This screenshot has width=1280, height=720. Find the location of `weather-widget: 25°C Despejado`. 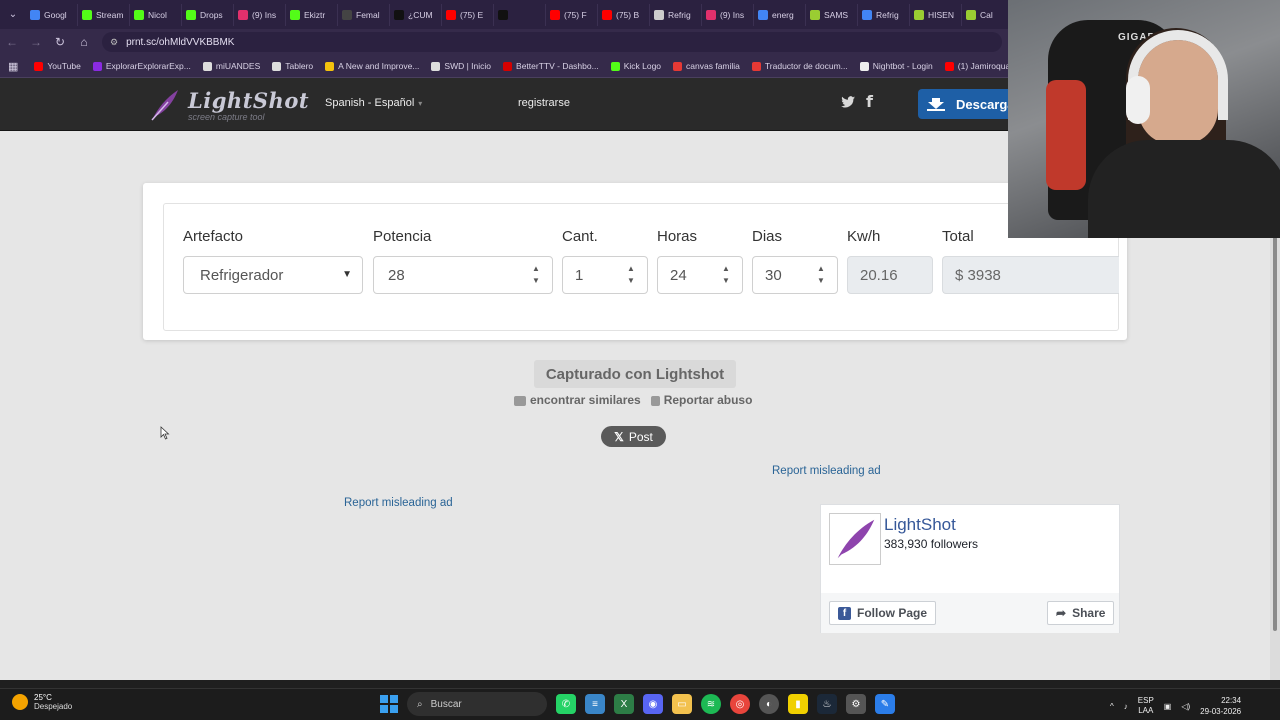

weather-widget: 25°C Despejado is located at coordinates (42, 702).